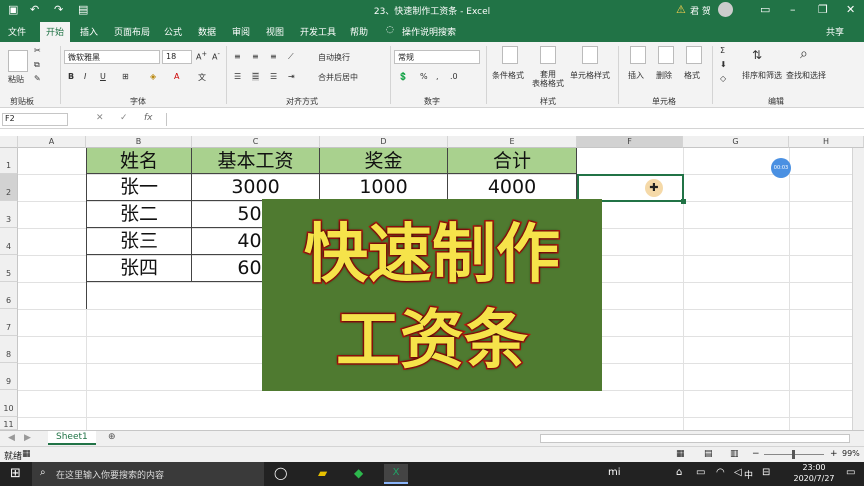 The width and height of the screenshot is (864, 486). What do you see at coordinates (424, 76) in the screenshot?
I see `percent-icon: %` at bounding box center [424, 76].